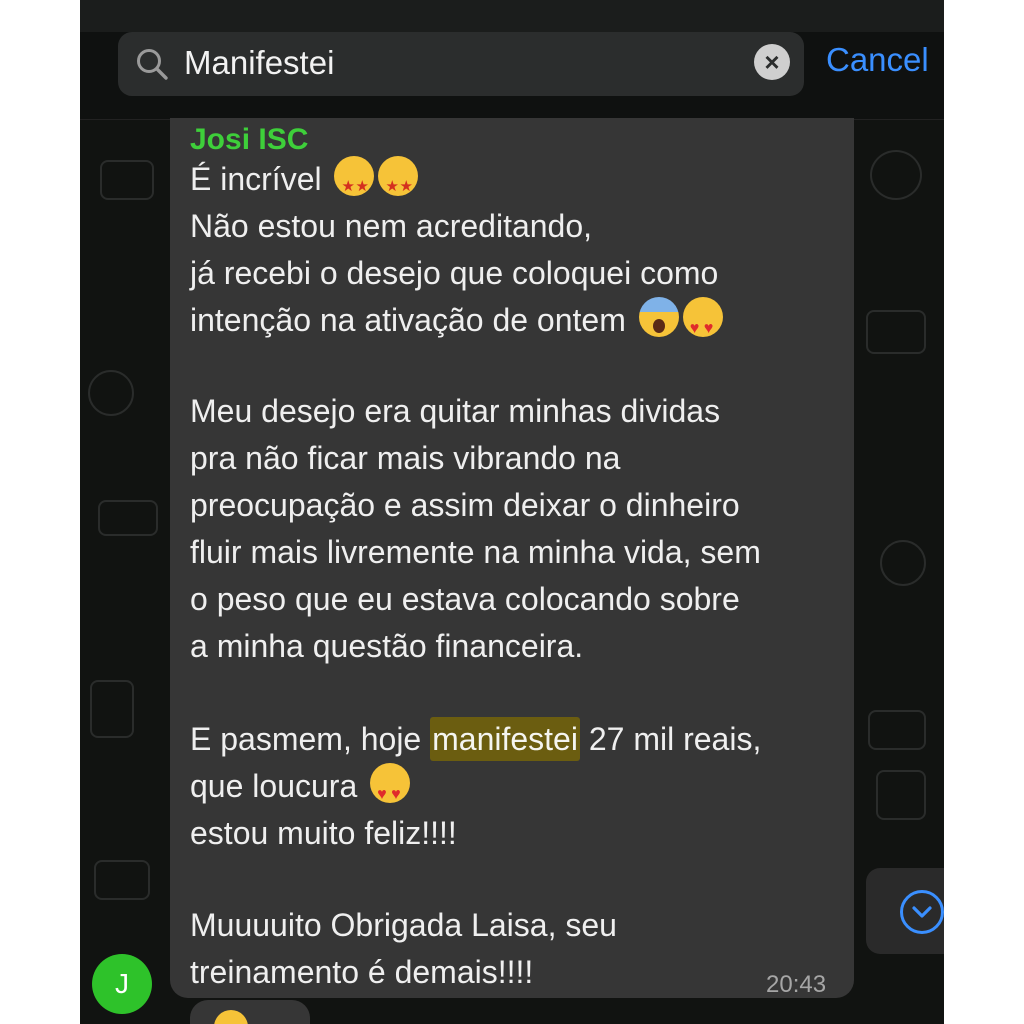  Describe the element at coordinates (323, 833) in the screenshot. I see `message-line: estou muito feliz!!!!` at that location.